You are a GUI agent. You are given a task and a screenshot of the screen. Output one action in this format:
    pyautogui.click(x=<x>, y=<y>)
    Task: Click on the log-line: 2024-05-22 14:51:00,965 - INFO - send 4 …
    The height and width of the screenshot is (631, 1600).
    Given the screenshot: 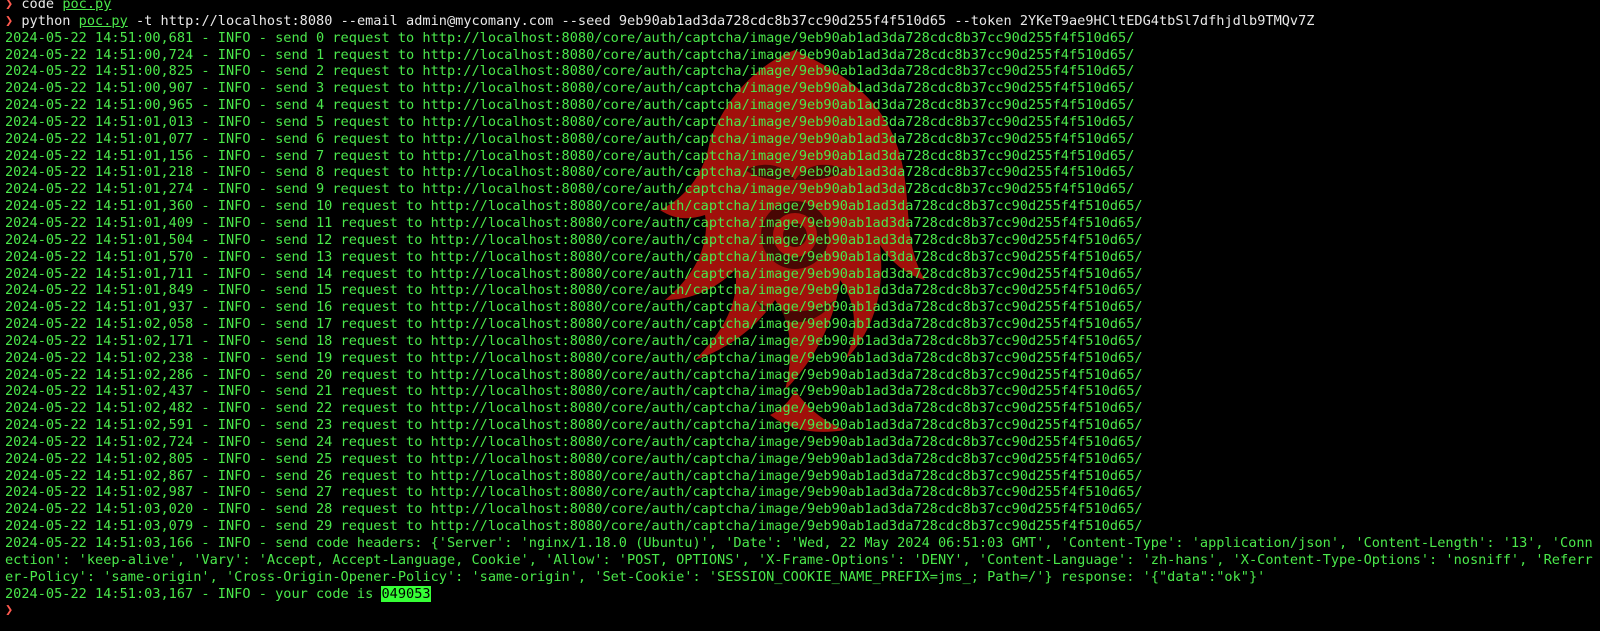 What is the action you would take?
    pyautogui.click(x=570, y=105)
    